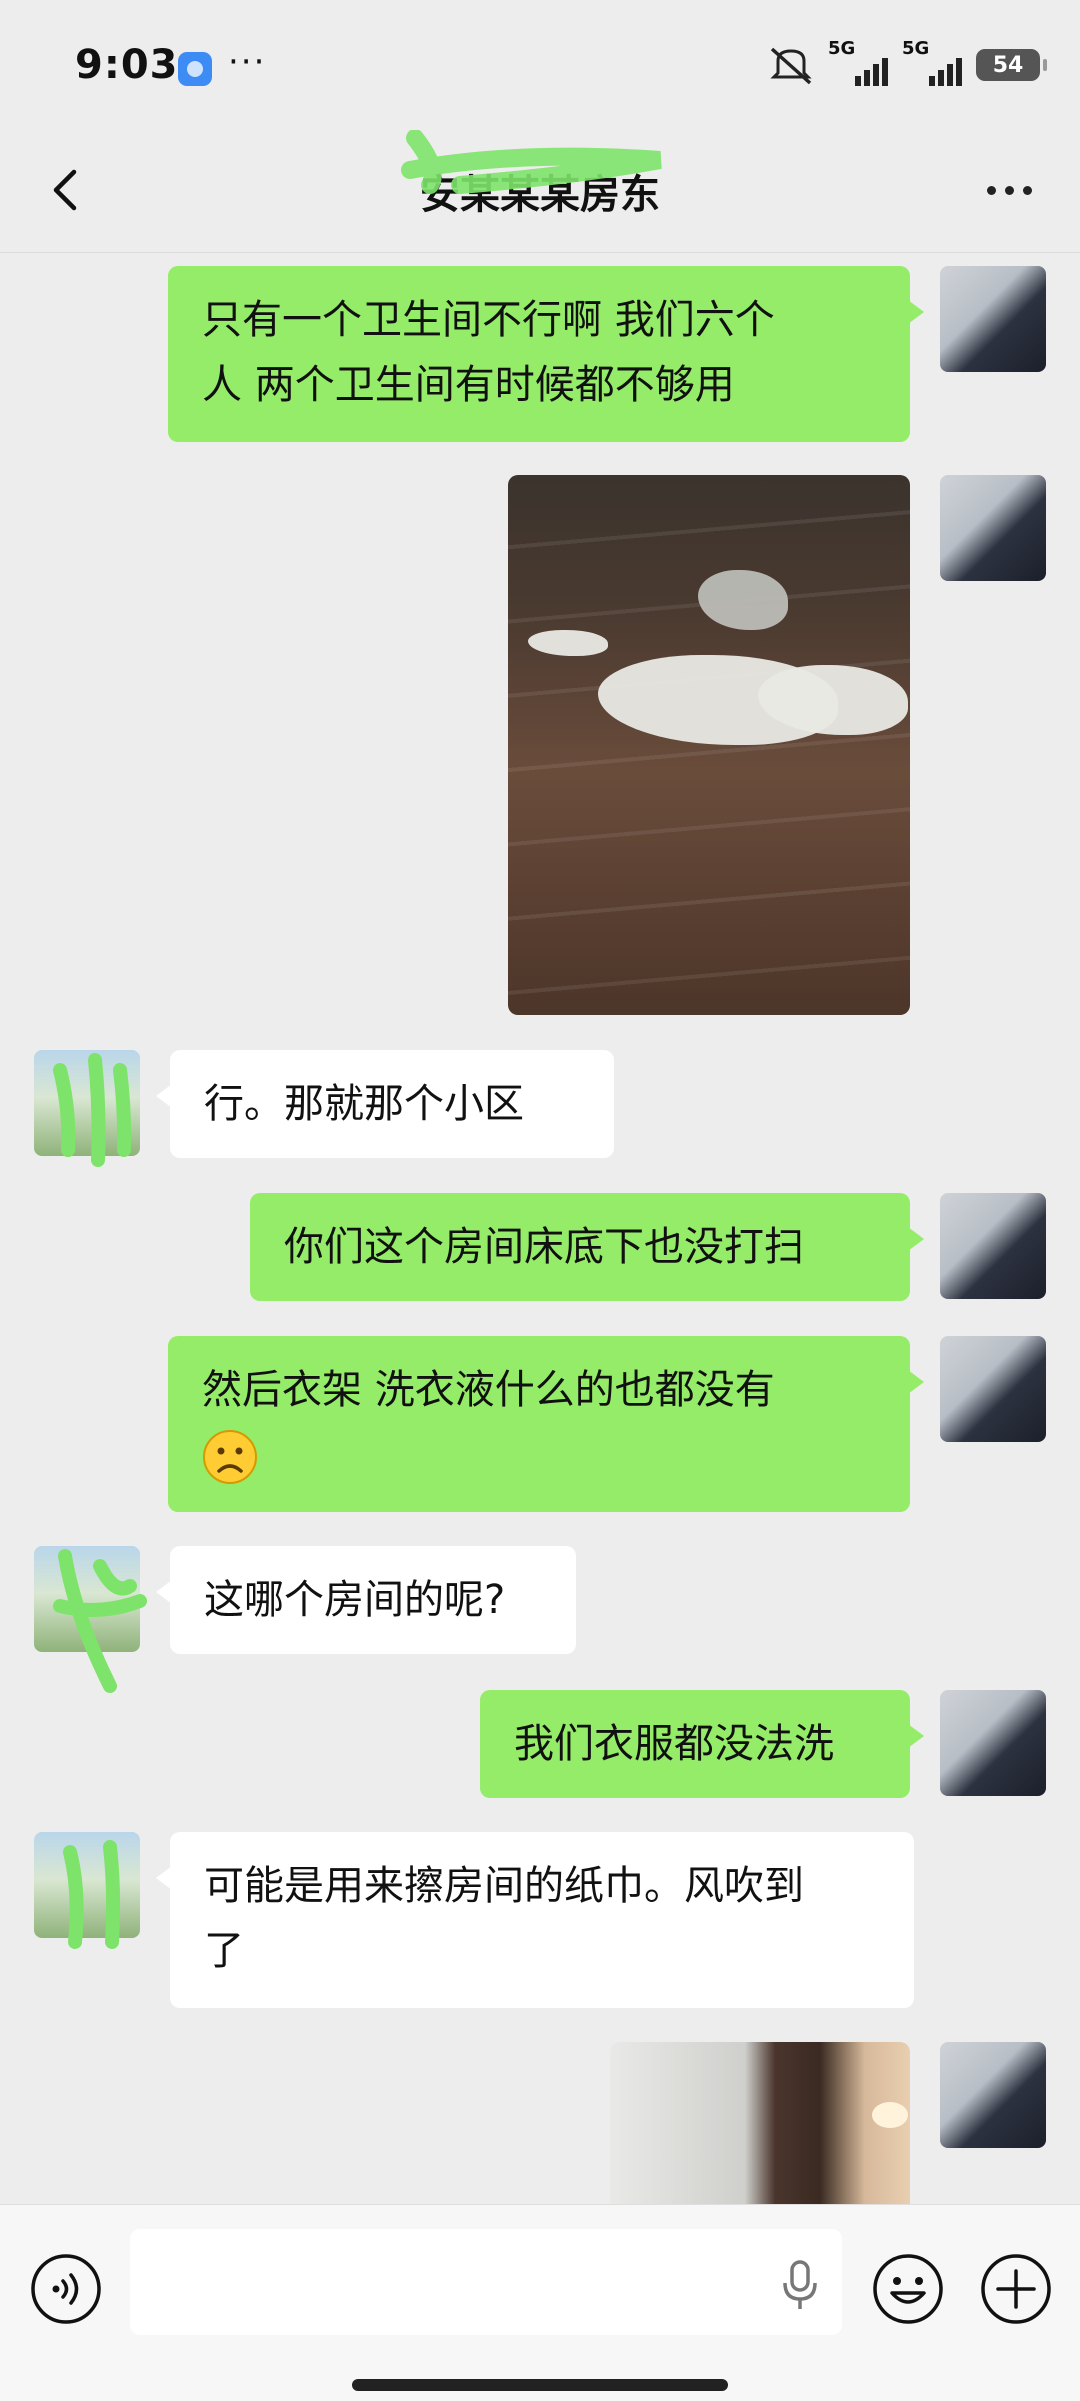 This screenshot has width=1080, height=2401. Describe the element at coordinates (908, 2289) in the screenshot. I see `smiley-icon` at that location.